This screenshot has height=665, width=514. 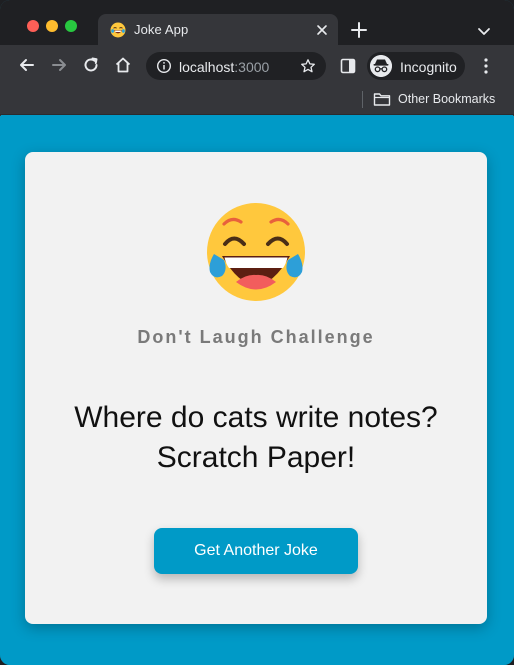 What do you see at coordinates (348, 66) in the screenshot?
I see `side-panel-icon` at bounding box center [348, 66].